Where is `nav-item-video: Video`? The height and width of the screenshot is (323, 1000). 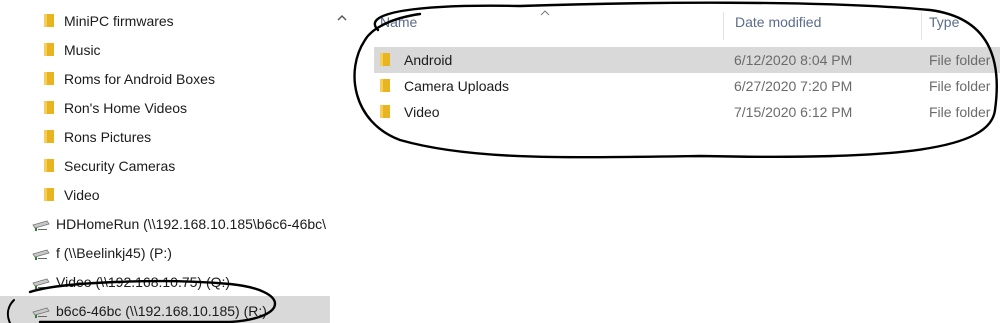
nav-item-video: Video is located at coordinates (165, 194).